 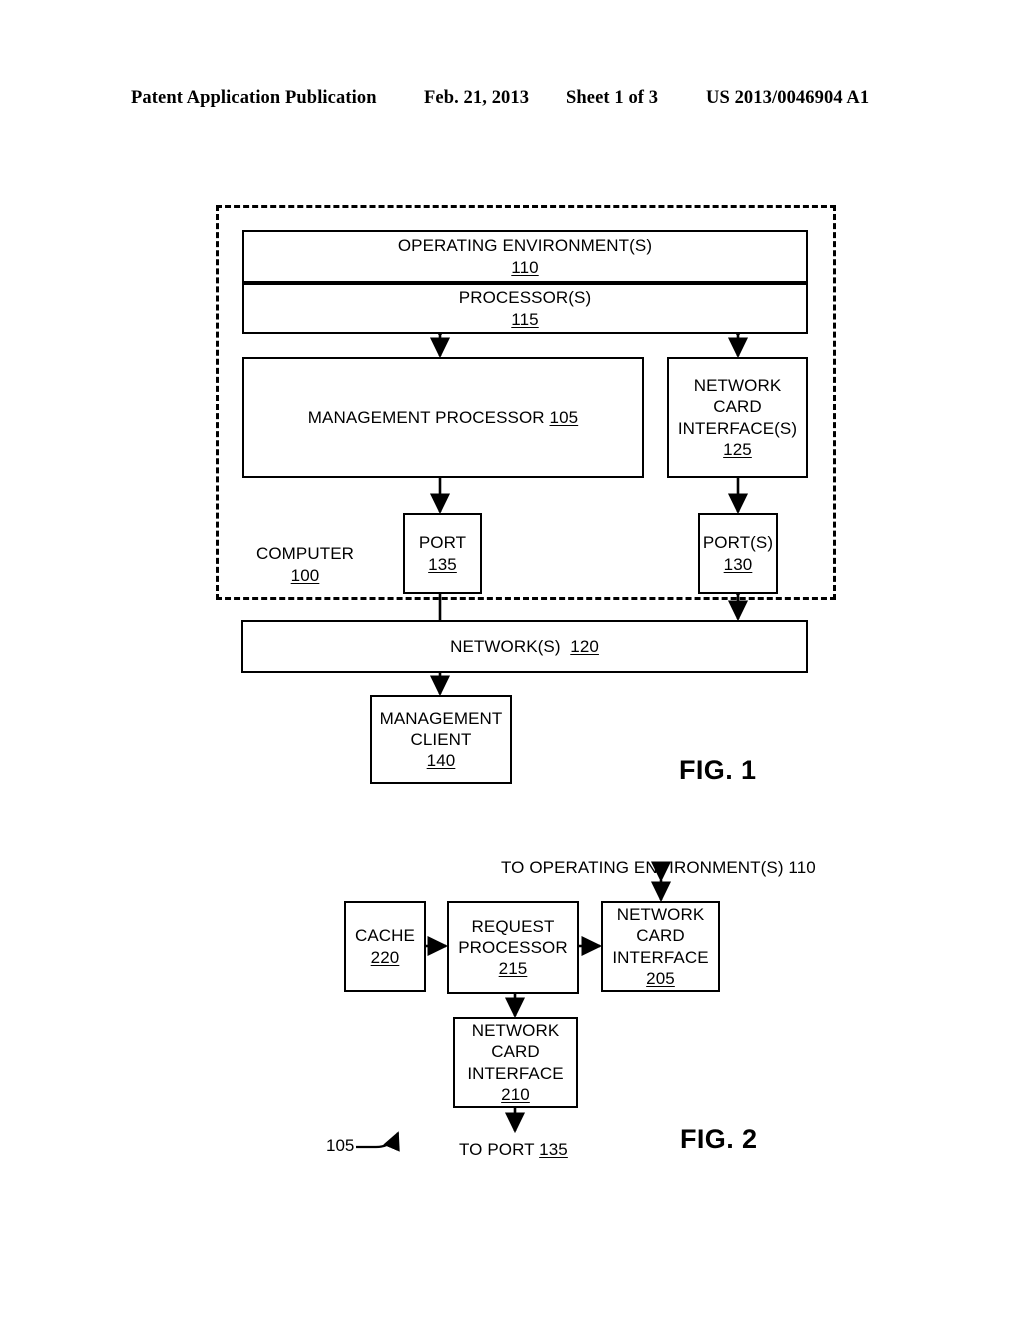 What do you see at coordinates (441, 718) in the screenshot?
I see `management-client-line-1: MANAGEMENT` at bounding box center [441, 718].